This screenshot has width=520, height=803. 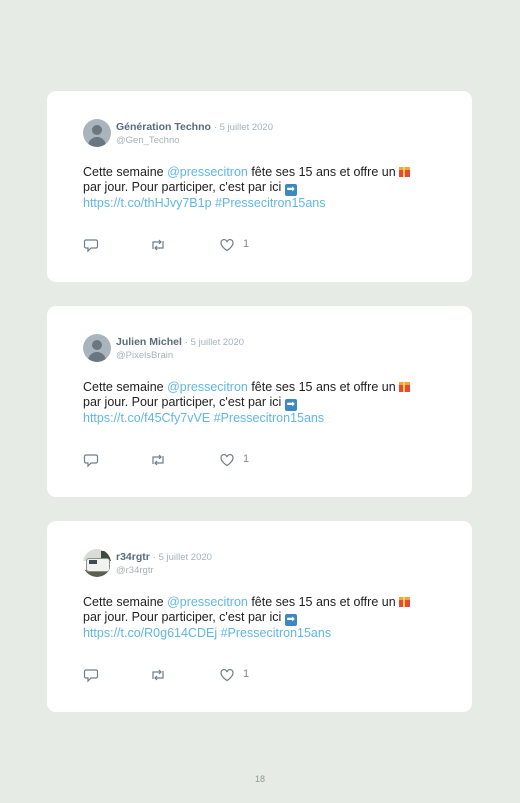 I want to click on author-name: Julien Michel, so click(x=149, y=342).